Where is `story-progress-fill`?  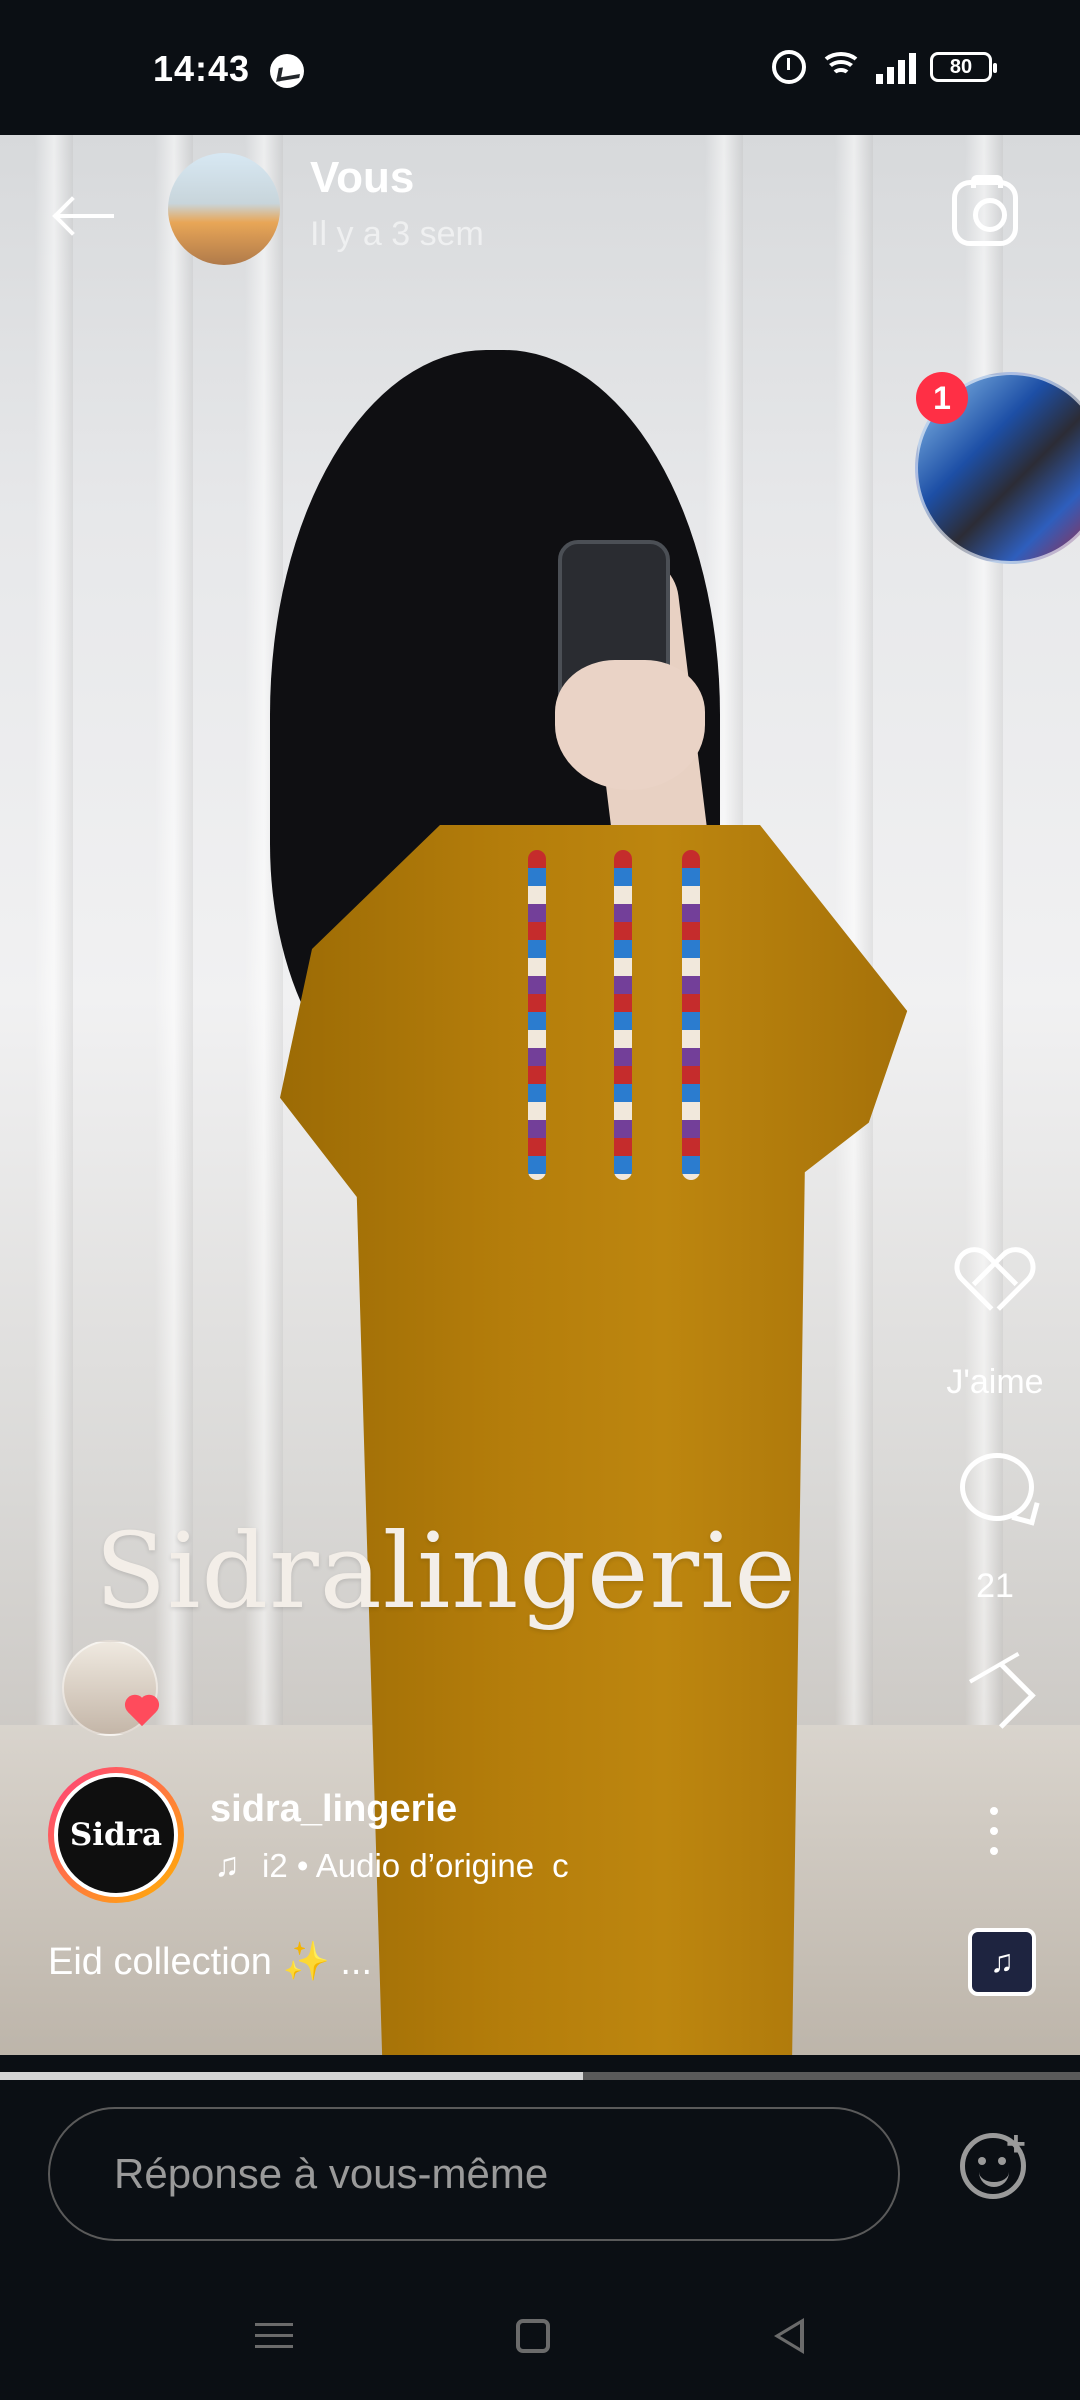 story-progress-fill is located at coordinates (292, 2076).